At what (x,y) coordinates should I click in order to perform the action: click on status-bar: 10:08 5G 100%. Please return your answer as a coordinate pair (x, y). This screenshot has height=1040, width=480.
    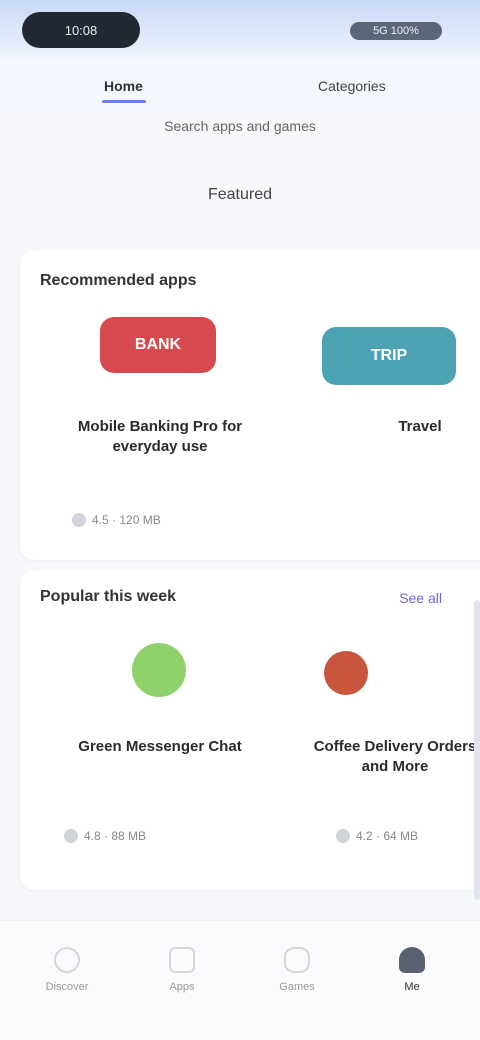
    Looking at the image, I should click on (240, 30).